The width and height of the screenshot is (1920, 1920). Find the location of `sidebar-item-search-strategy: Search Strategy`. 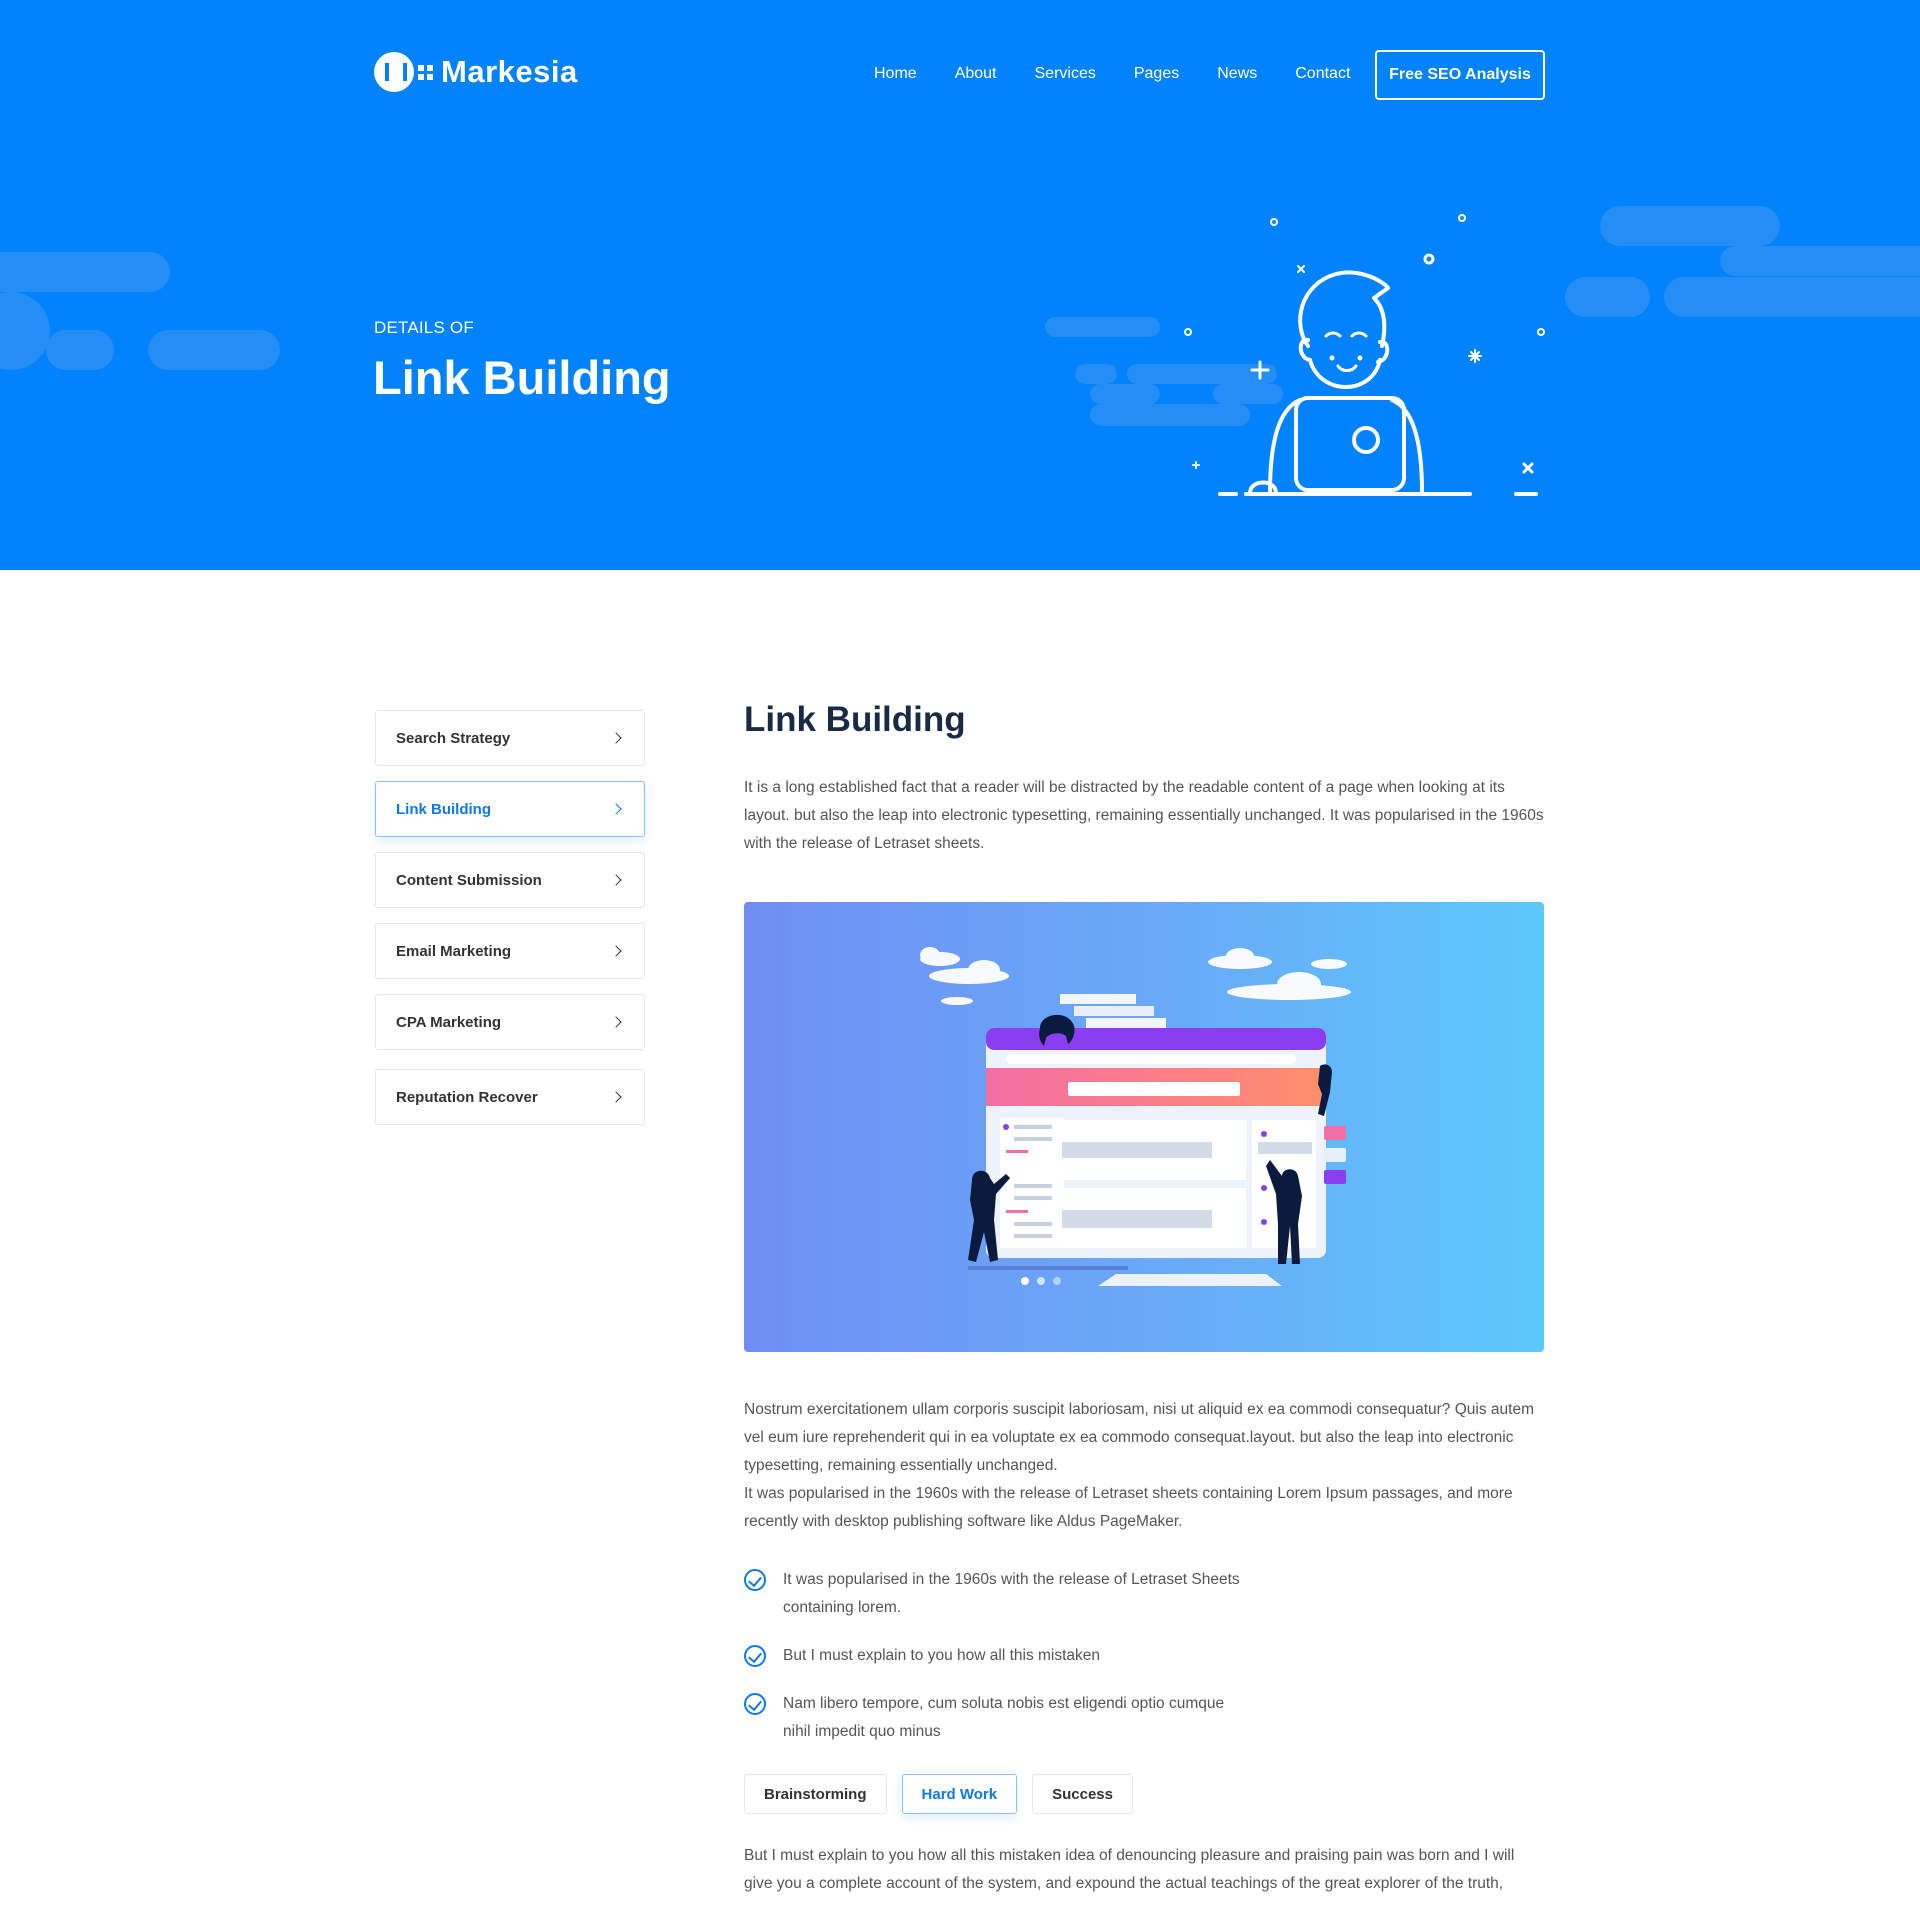

sidebar-item-search-strategy: Search Strategy is located at coordinates (510, 738).